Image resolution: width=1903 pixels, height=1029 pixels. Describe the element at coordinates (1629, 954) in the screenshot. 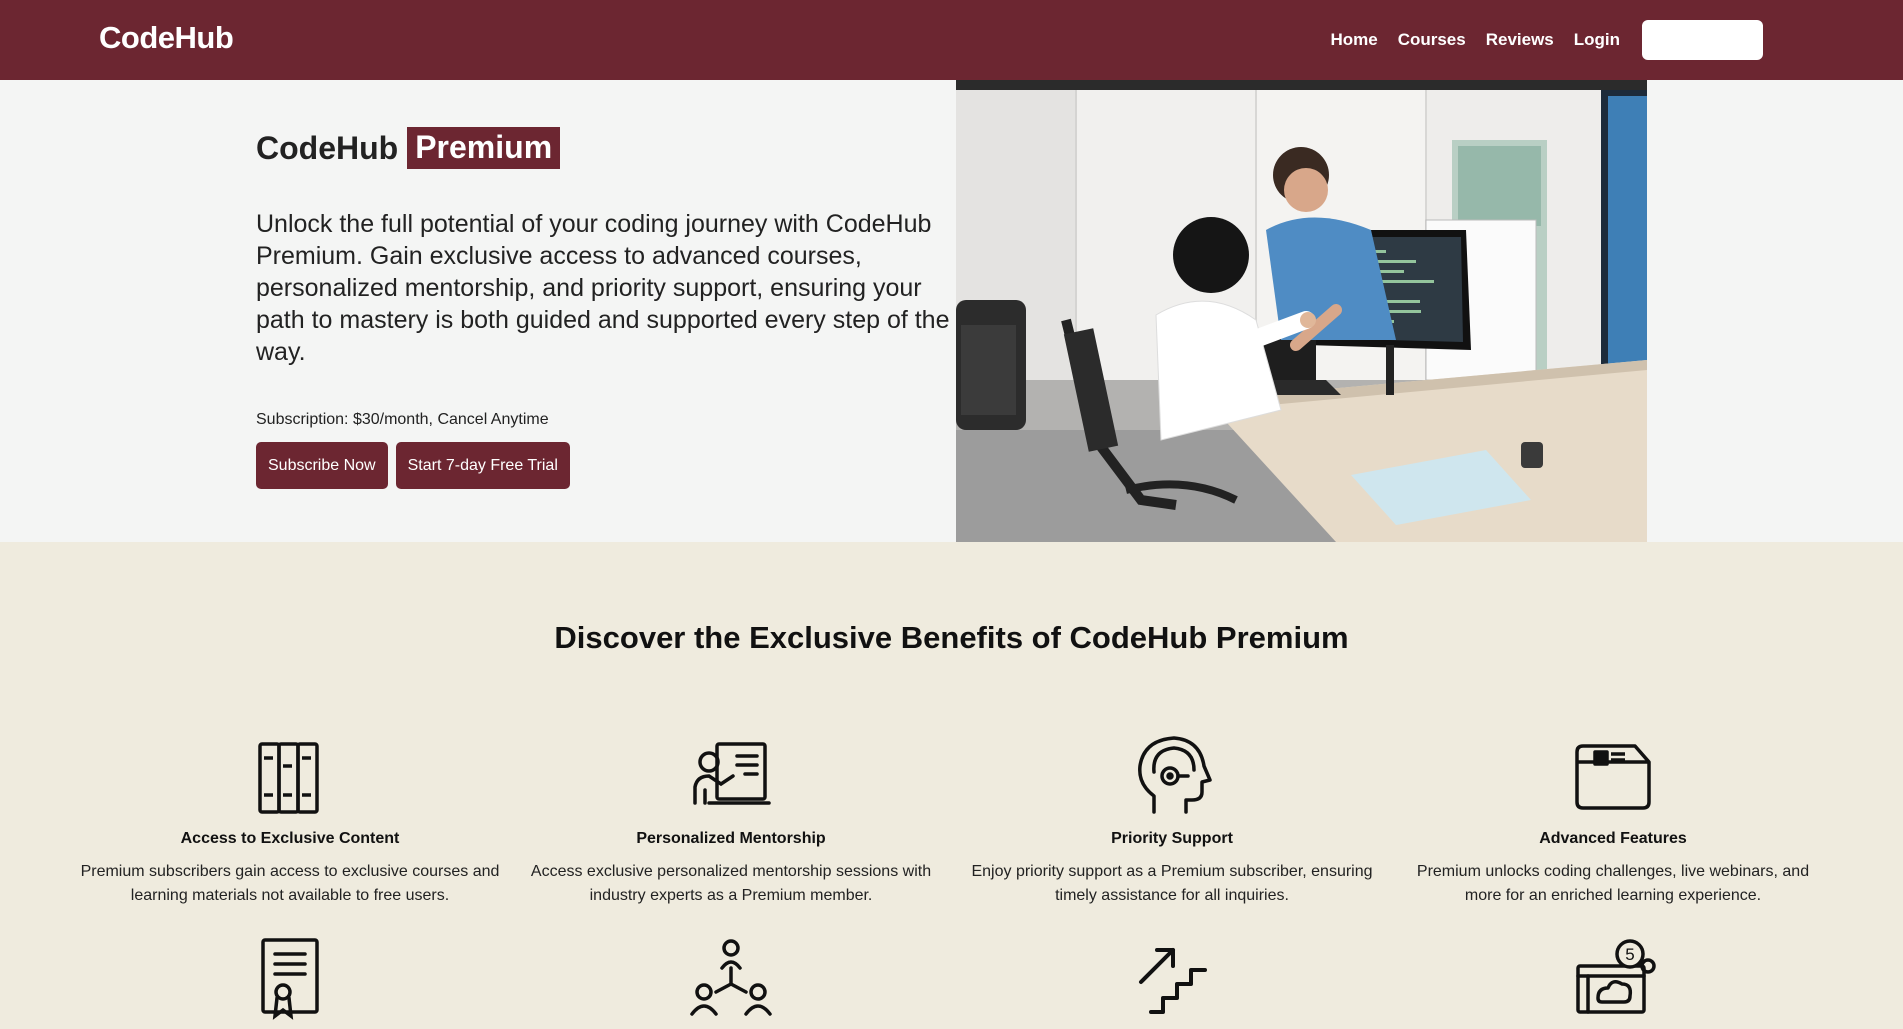

I see `svg-text: 5` at that location.